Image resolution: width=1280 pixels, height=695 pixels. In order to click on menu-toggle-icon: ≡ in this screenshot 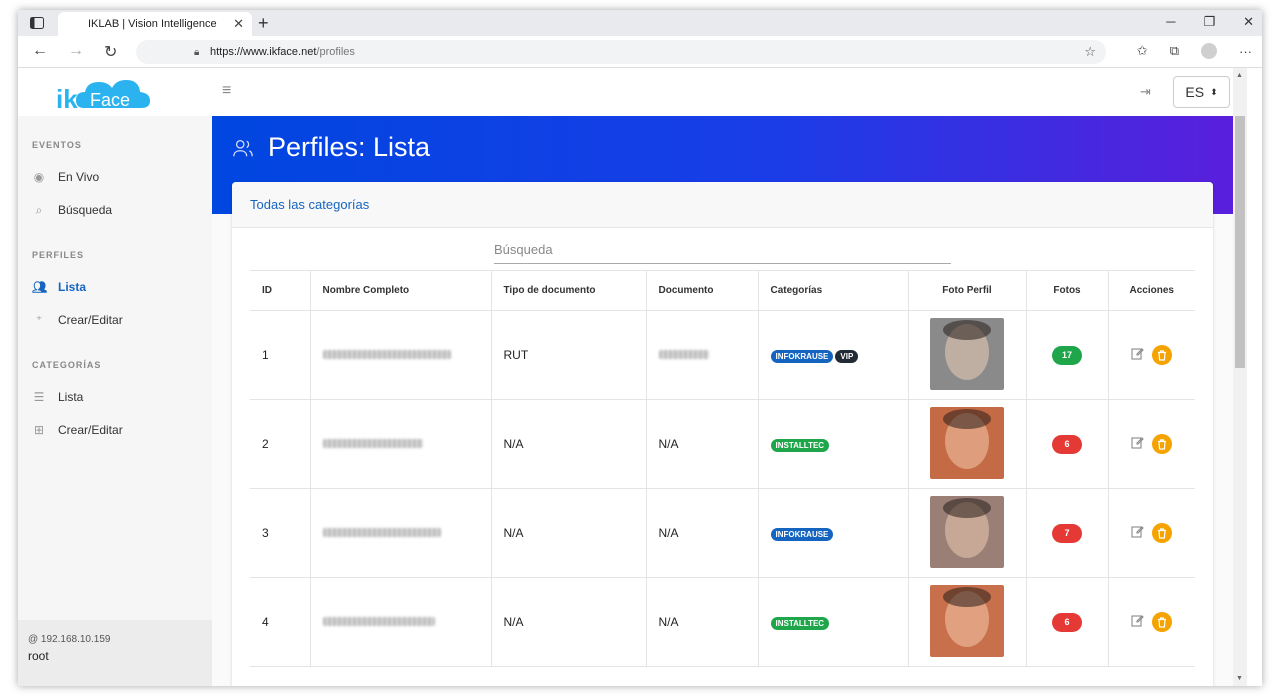, I will do `click(226, 91)`.